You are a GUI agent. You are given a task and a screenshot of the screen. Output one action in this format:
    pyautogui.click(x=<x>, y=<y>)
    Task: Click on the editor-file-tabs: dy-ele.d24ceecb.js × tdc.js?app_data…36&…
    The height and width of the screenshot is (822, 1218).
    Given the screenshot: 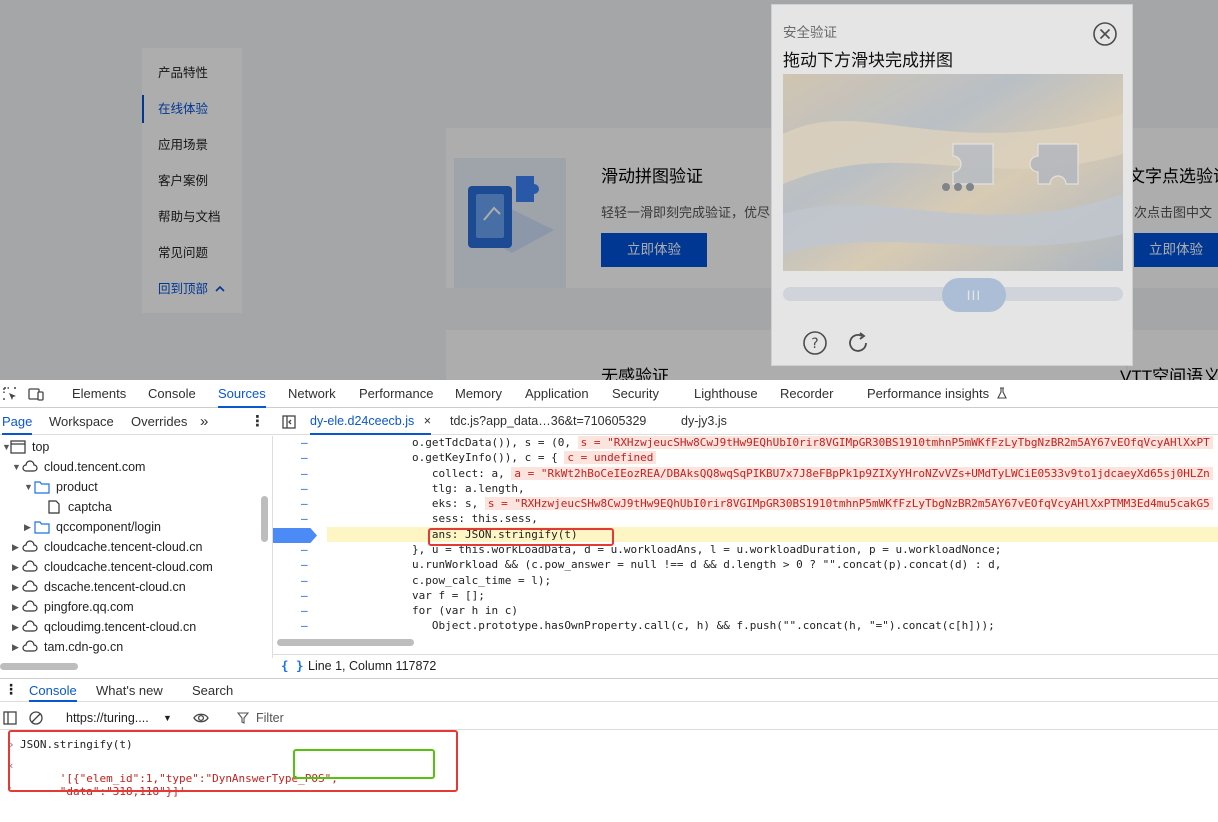 What is the action you would take?
    pyautogui.click(x=745, y=421)
    